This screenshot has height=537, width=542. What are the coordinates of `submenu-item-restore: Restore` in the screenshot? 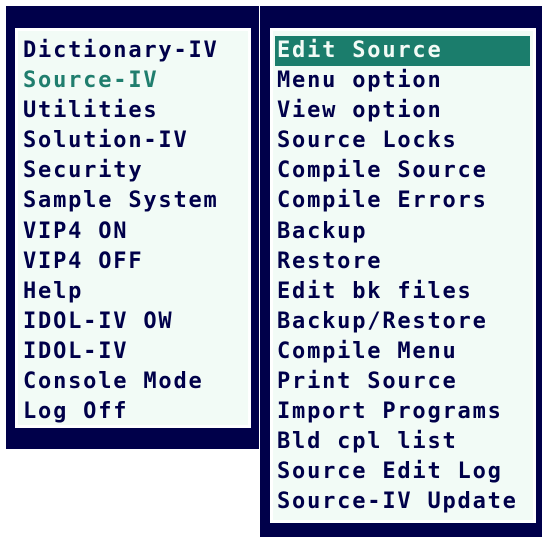 It's located at (404, 262).